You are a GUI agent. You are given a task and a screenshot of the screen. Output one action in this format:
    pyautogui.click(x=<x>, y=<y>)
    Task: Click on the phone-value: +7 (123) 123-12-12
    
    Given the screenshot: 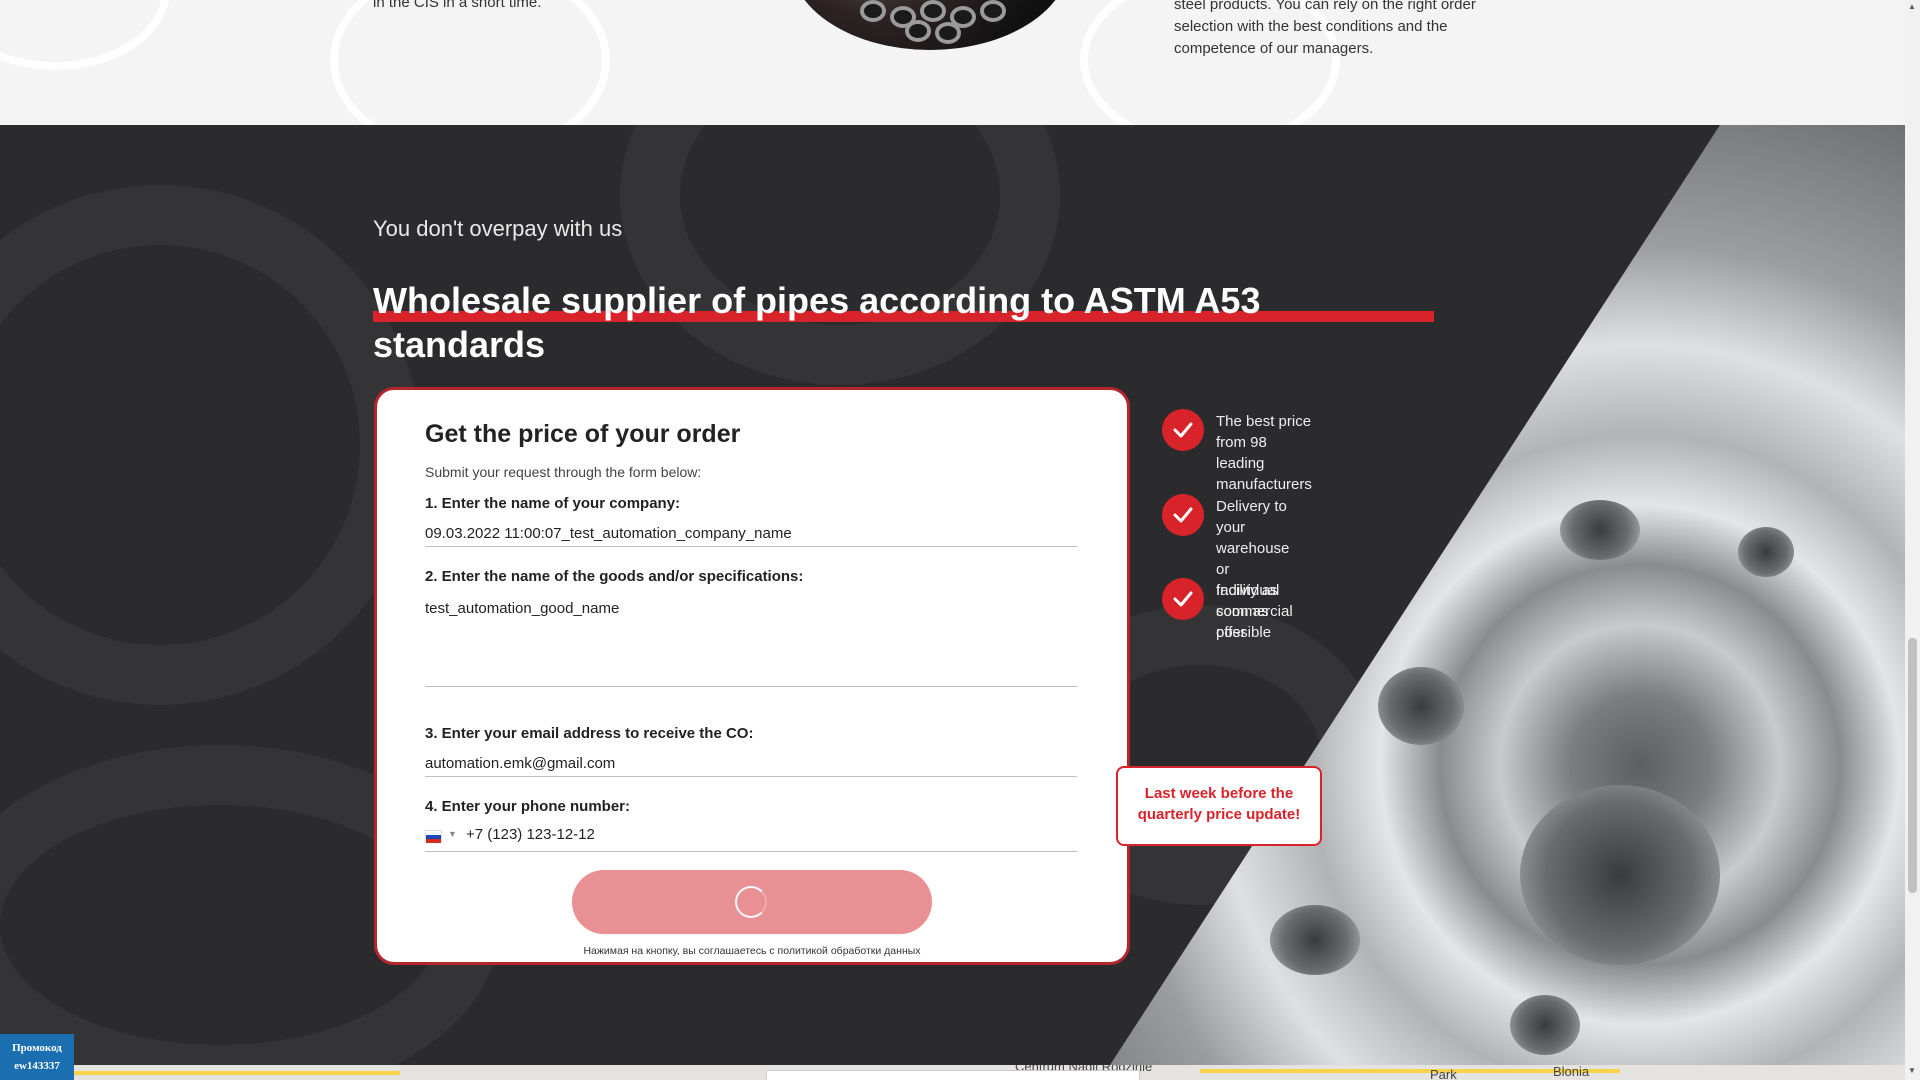 What is the action you would take?
    pyautogui.click(x=530, y=834)
    